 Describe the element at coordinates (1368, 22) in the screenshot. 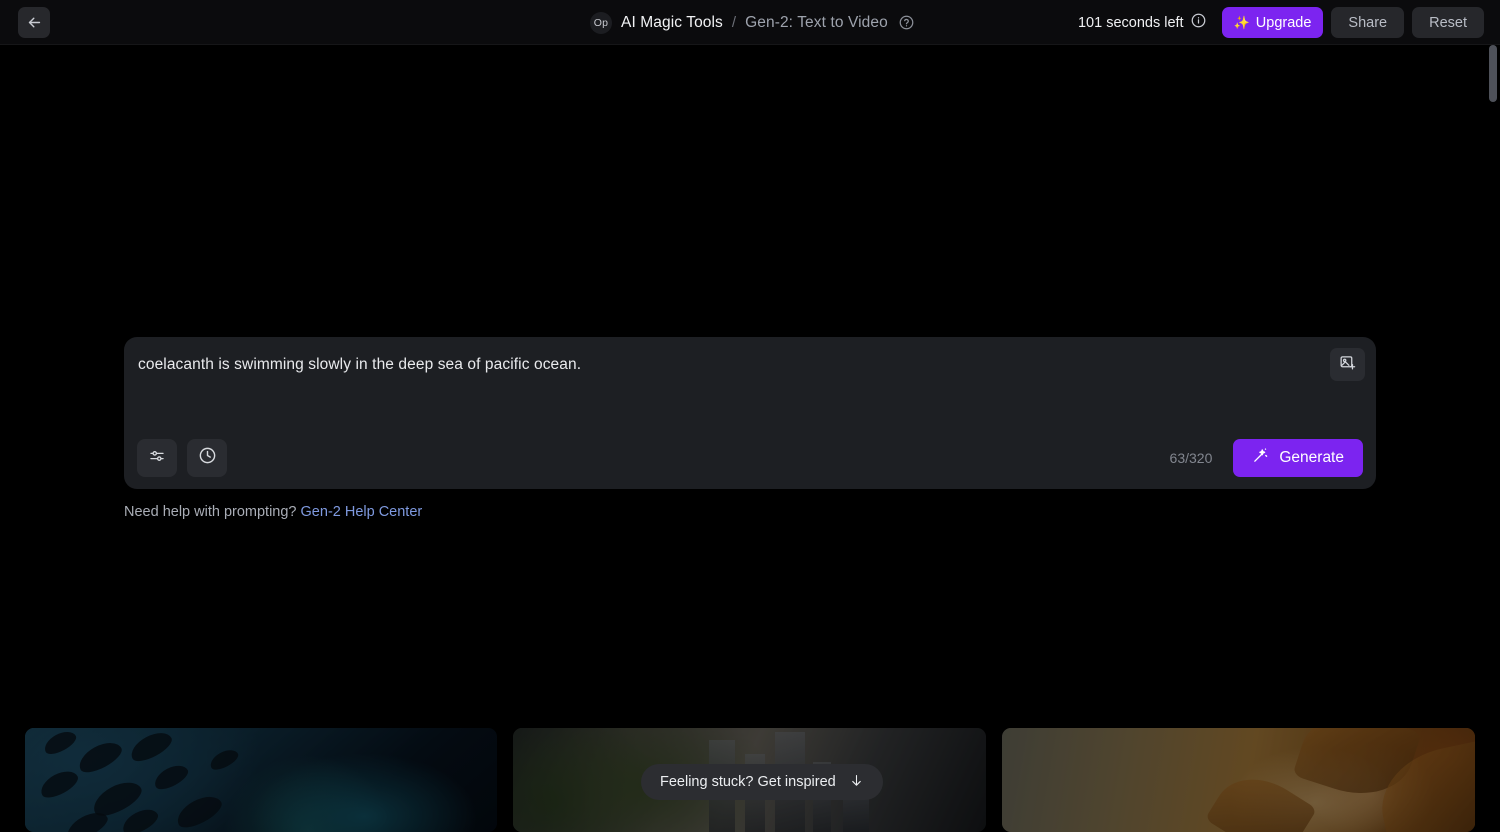

I see `share-button: Share` at that location.